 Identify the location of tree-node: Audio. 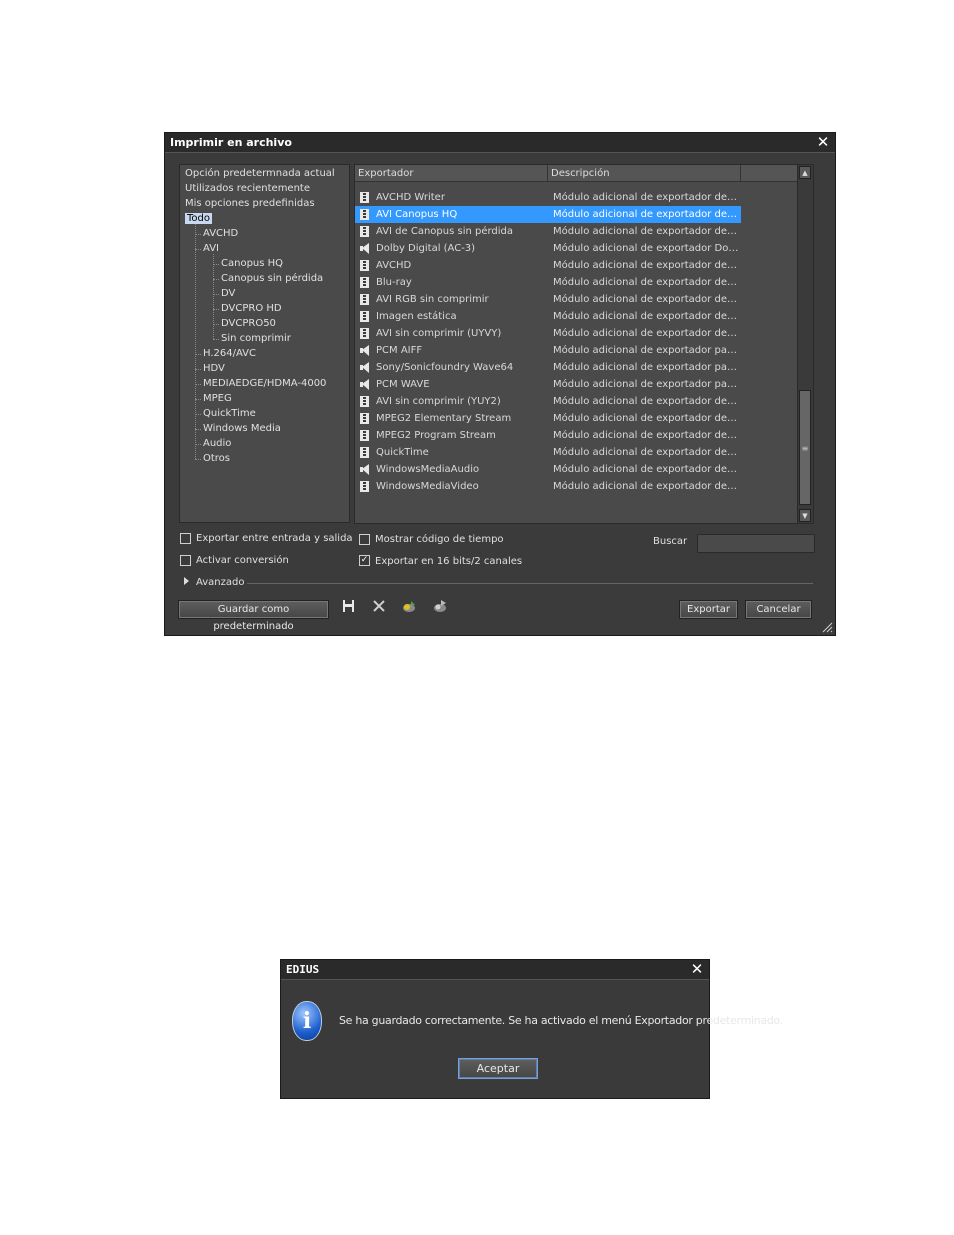
(217, 444).